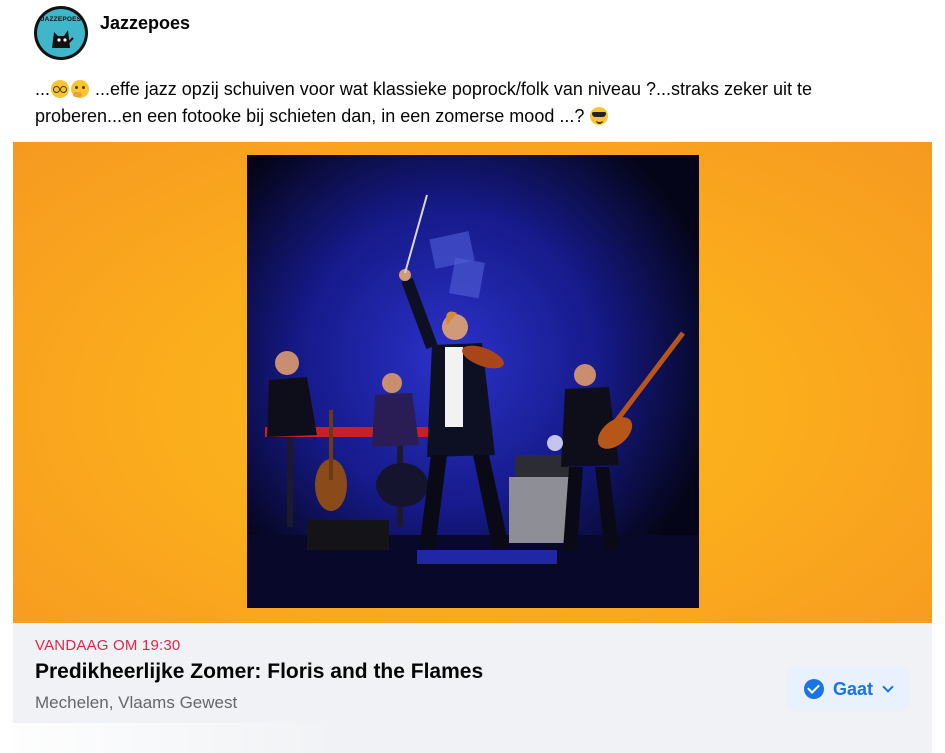 The width and height of the screenshot is (945, 753). What do you see at coordinates (599, 116) in the screenshot?
I see `sunglasses-face-icon` at bounding box center [599, 116].